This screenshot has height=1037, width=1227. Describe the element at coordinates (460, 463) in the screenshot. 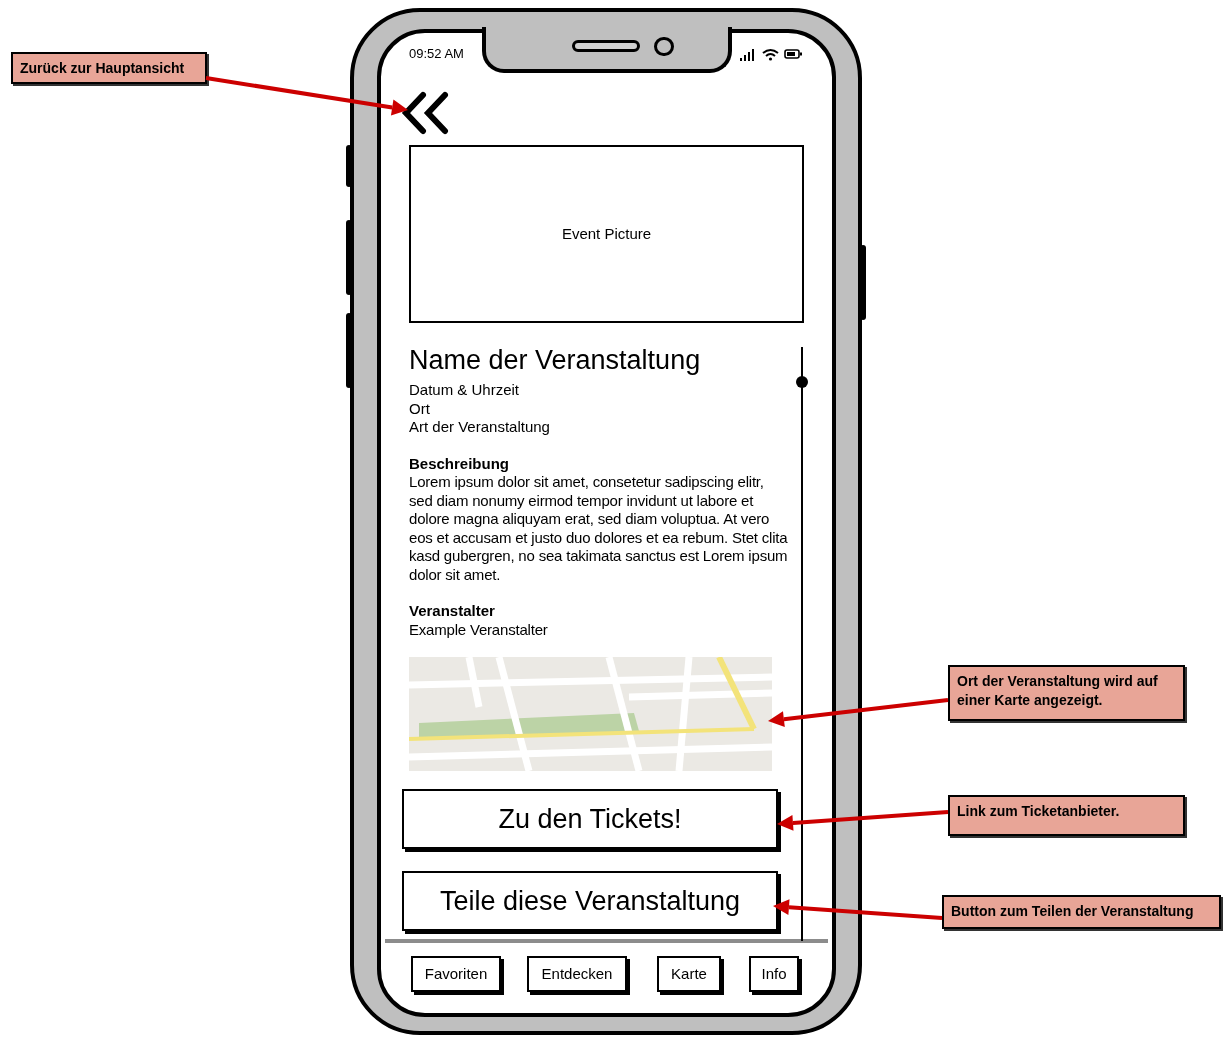

I see `section-heading: Beschreibung` at that location.